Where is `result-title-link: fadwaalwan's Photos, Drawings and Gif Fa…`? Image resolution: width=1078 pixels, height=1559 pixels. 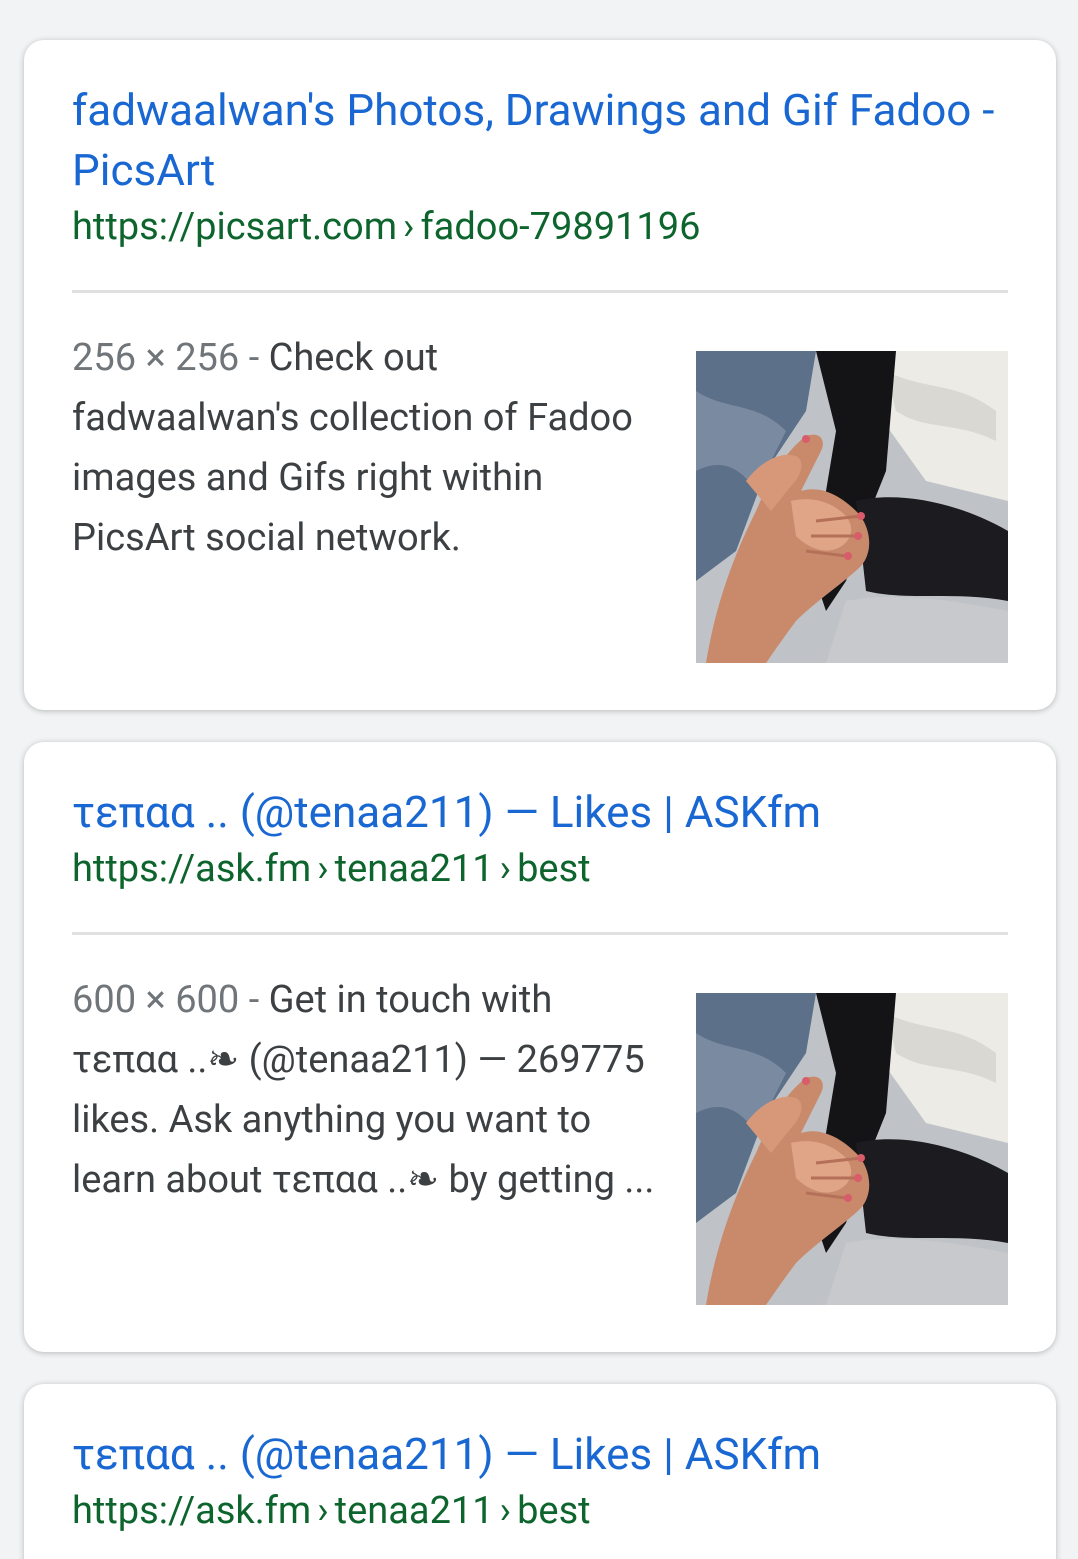 result-title-link: fadwaalwan's Photos, Drawings and Gif Fa… is located at coordinates (540, 140).